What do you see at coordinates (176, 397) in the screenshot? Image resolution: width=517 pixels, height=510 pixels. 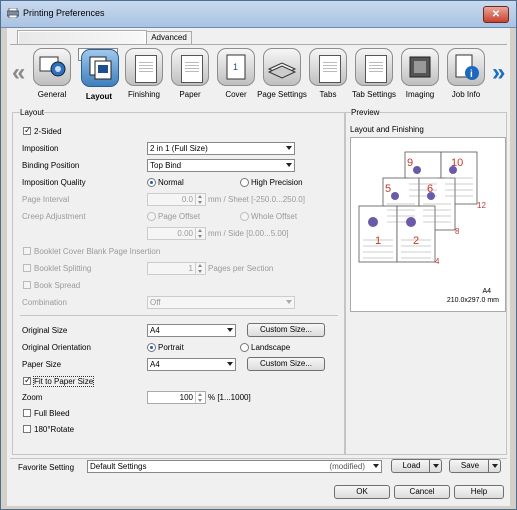 I see `zoom-input: 100` at bounding box center [176, 397].